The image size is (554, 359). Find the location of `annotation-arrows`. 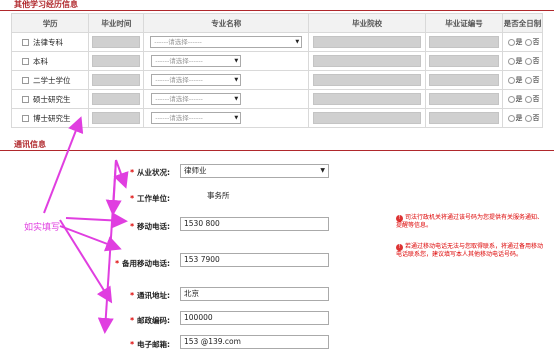

annotation-arrows is located at coordinates (86, 225).